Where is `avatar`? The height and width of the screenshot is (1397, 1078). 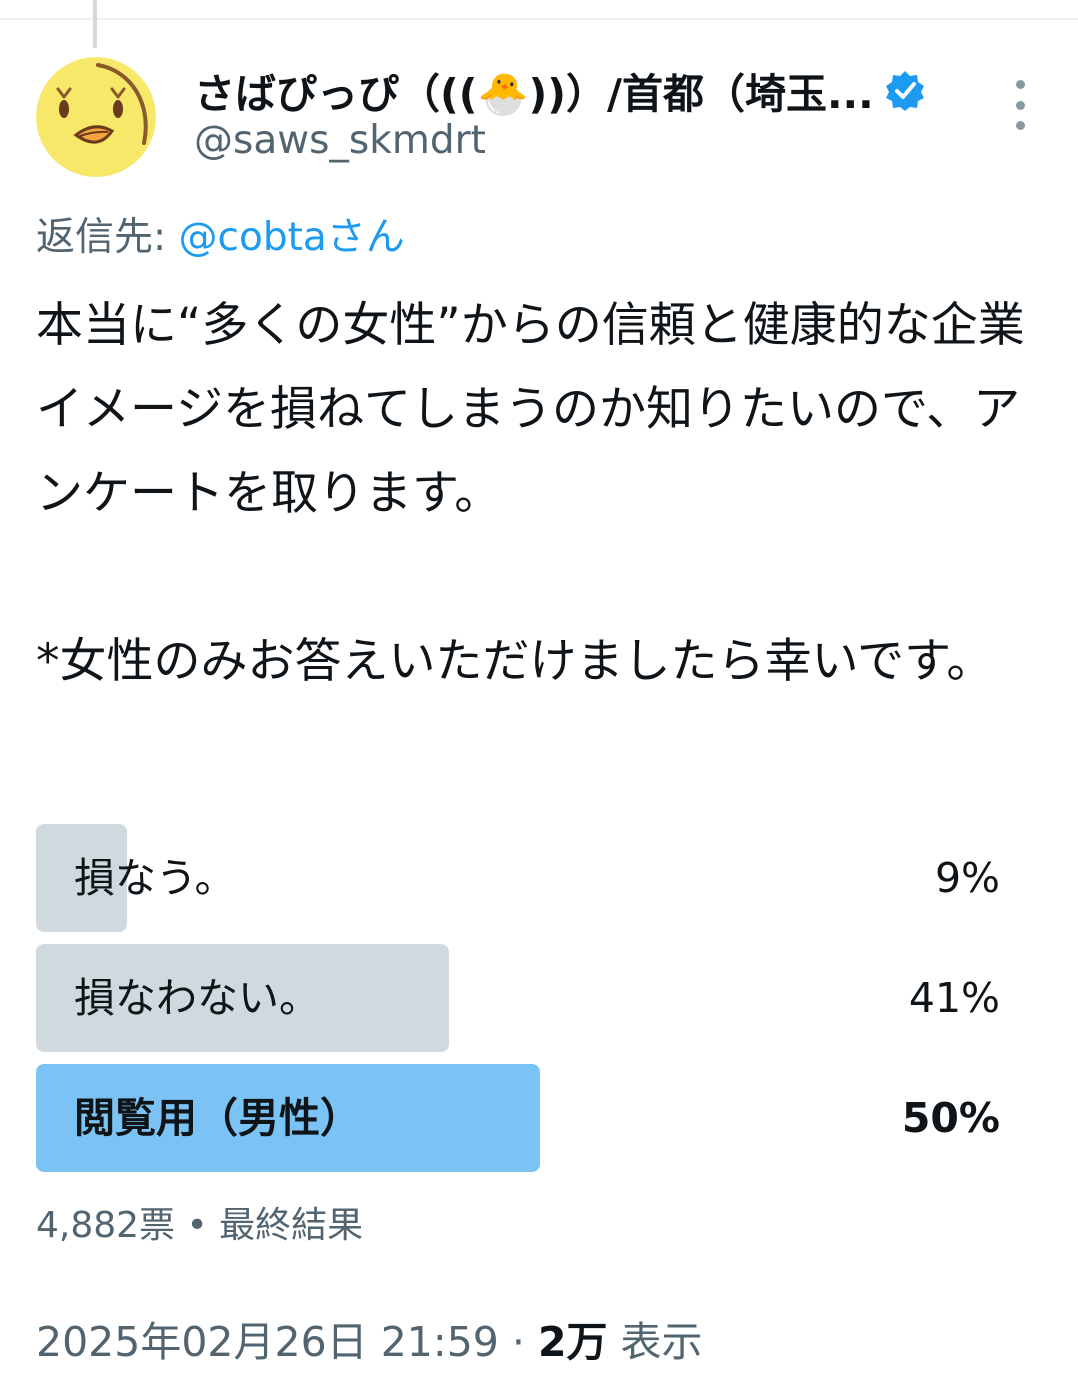
avatar is located at coordinates (96, 117).